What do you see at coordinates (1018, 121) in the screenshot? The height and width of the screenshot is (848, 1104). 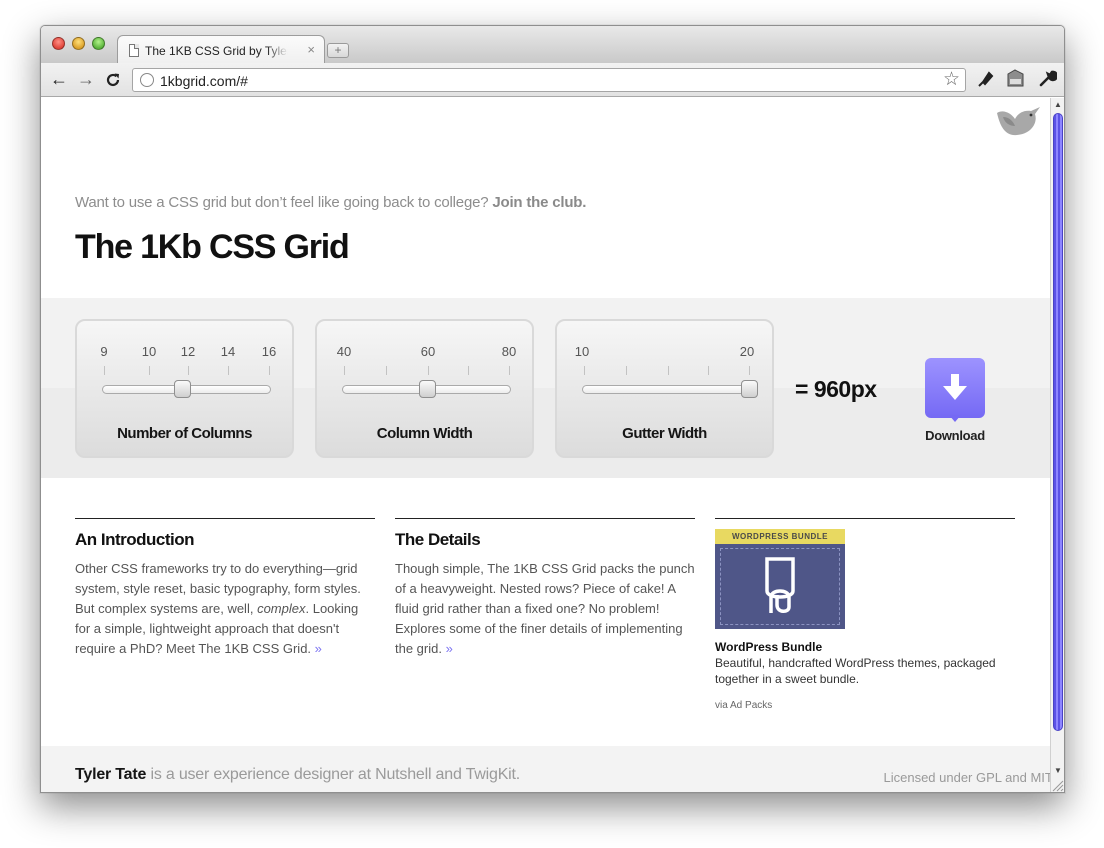 I see `twitter-bird-icon` at bounding box center [1018, 121].